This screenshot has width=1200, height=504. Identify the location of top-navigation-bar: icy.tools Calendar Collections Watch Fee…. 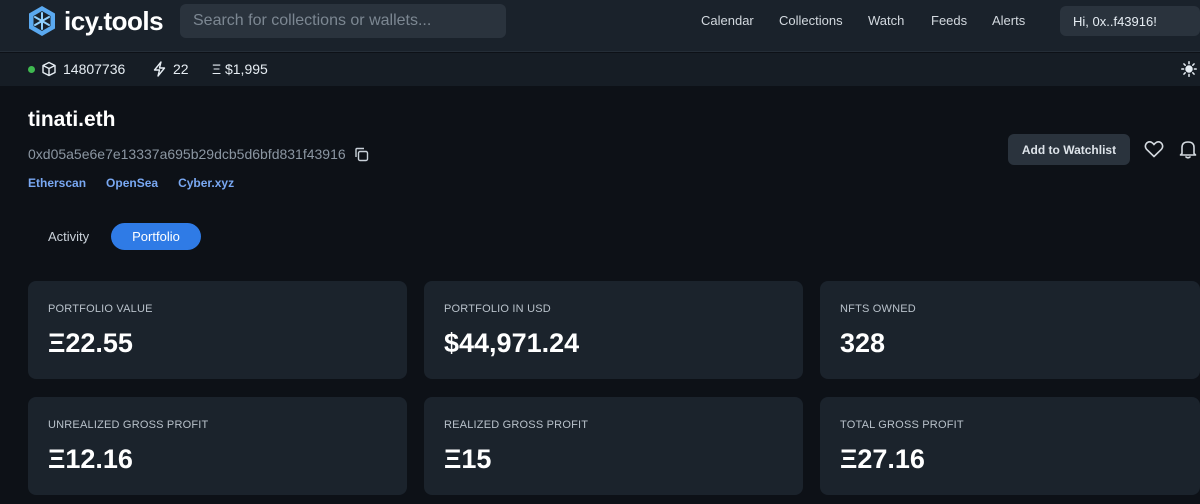
(600, 26).